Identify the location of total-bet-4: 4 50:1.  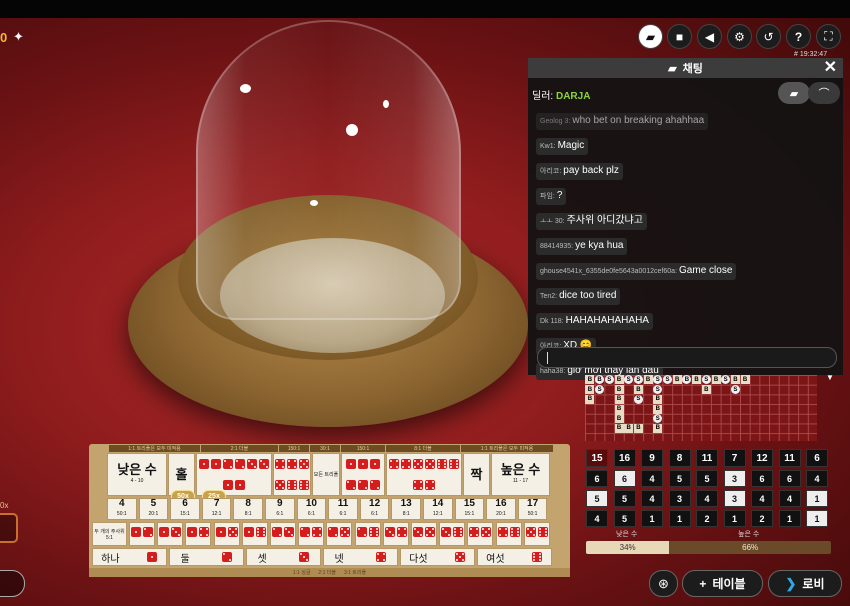
(122, 509).